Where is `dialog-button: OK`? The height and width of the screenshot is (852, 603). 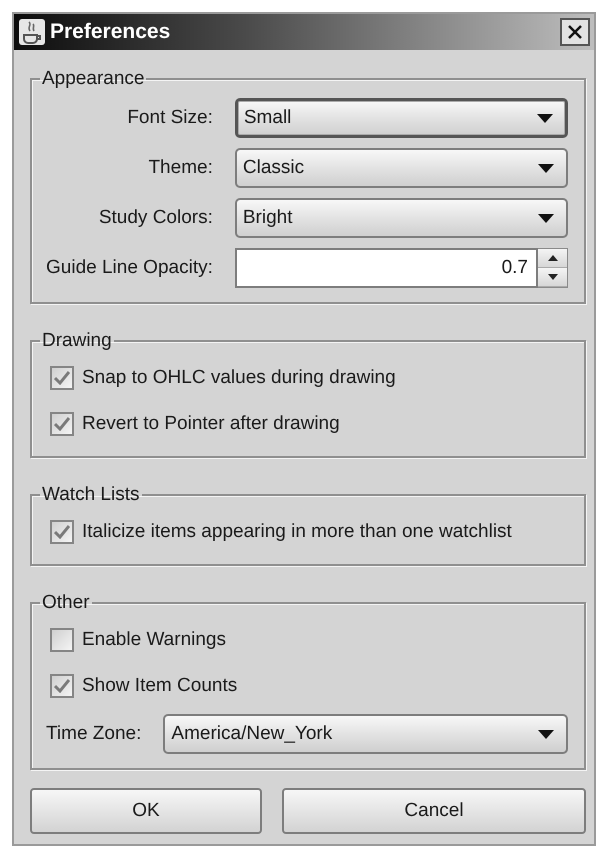
dialog-button: OK is located at coordinates (146, 811).